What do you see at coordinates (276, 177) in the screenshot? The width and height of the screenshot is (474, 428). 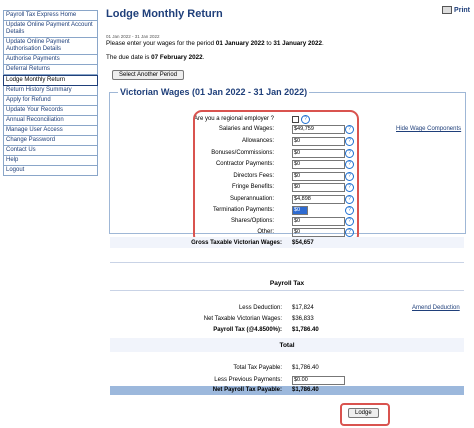 I see `highlight-outline` at bounding box center [276, 177].